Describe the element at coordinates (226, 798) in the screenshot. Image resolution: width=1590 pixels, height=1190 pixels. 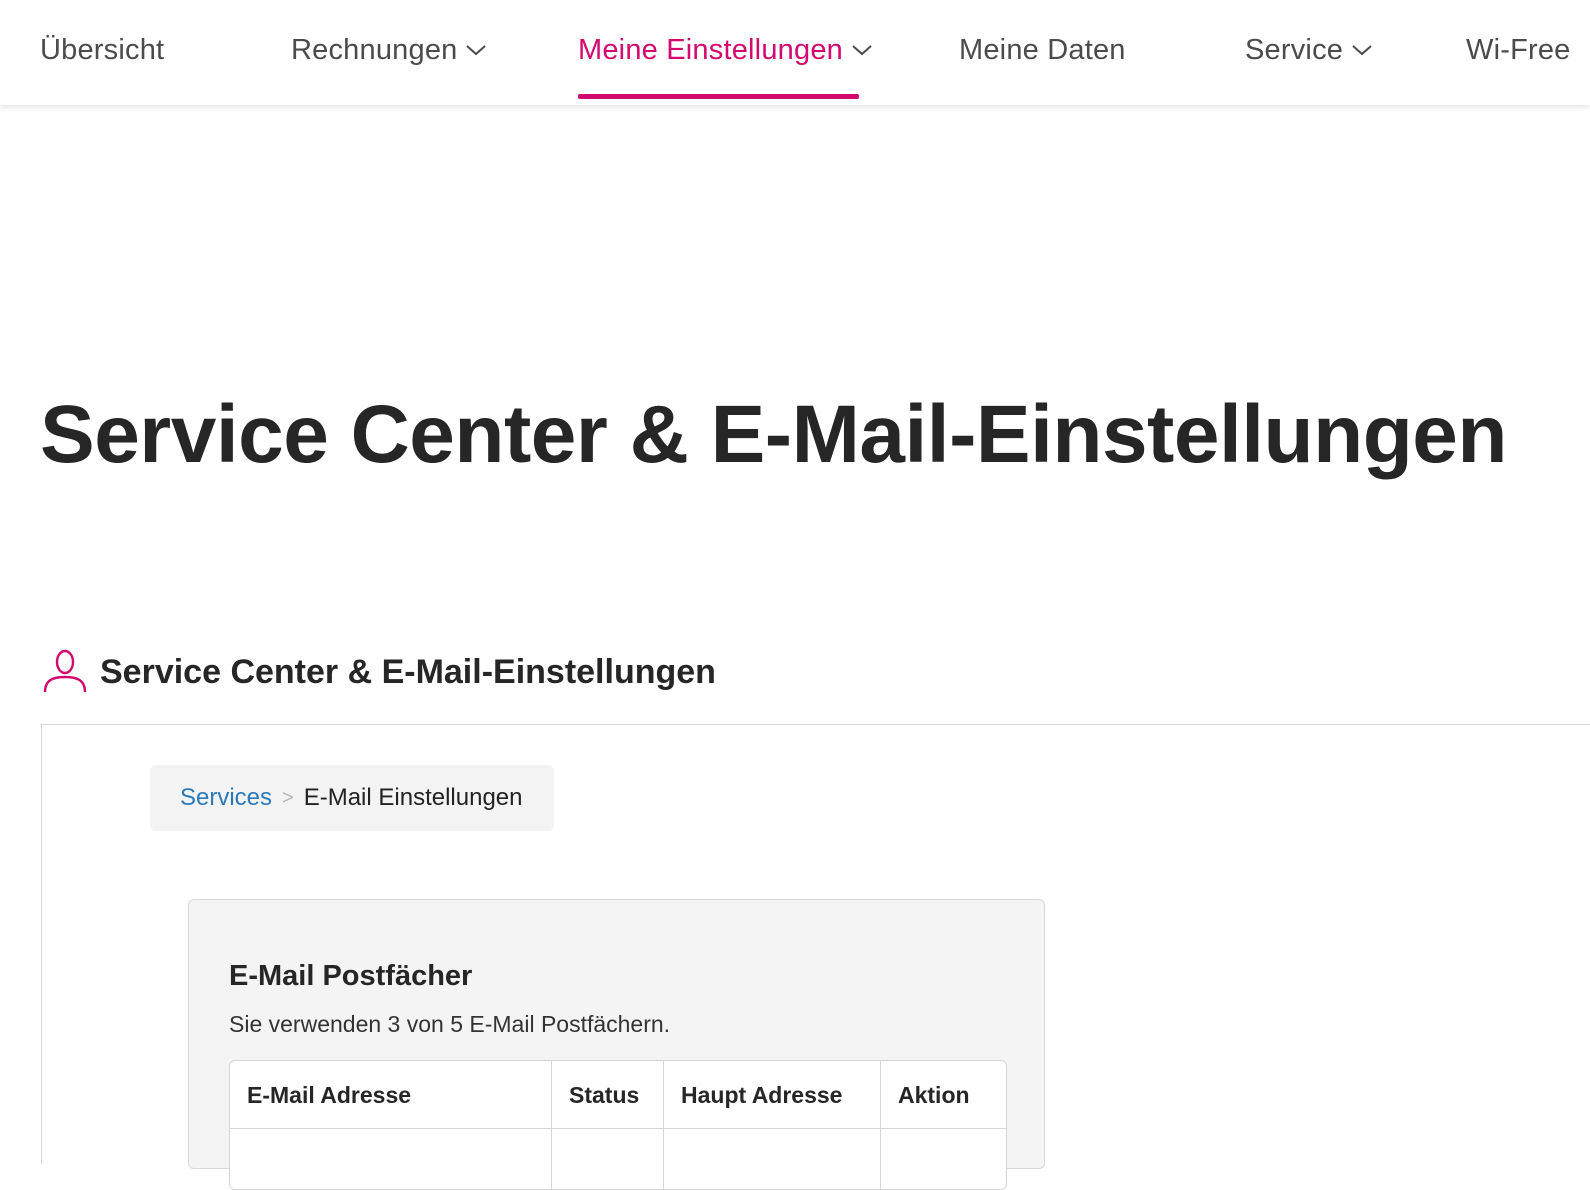
I see `breadcrumb-link-services: Services` at that location.